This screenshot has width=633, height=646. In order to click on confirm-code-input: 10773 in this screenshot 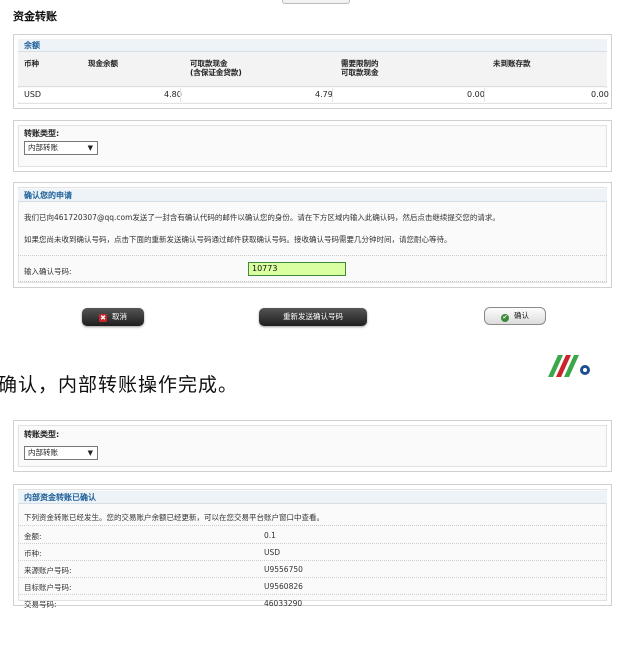, I will do `click(297, 269)`.